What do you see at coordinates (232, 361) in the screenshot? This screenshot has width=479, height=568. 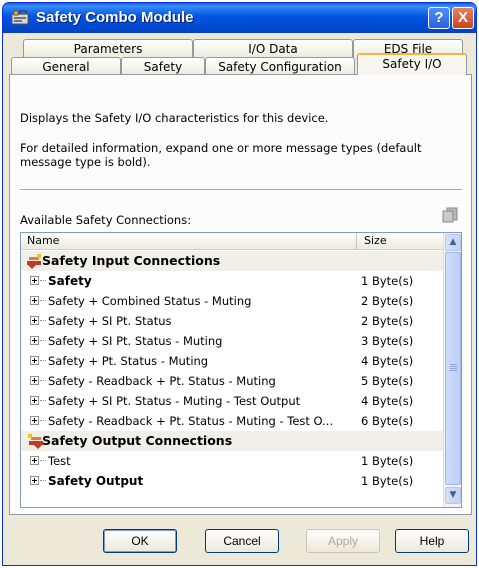 I see `list-item: Safety + Pt. Status - Muting 4 Byte(s)` at bounding box center [232, 361].